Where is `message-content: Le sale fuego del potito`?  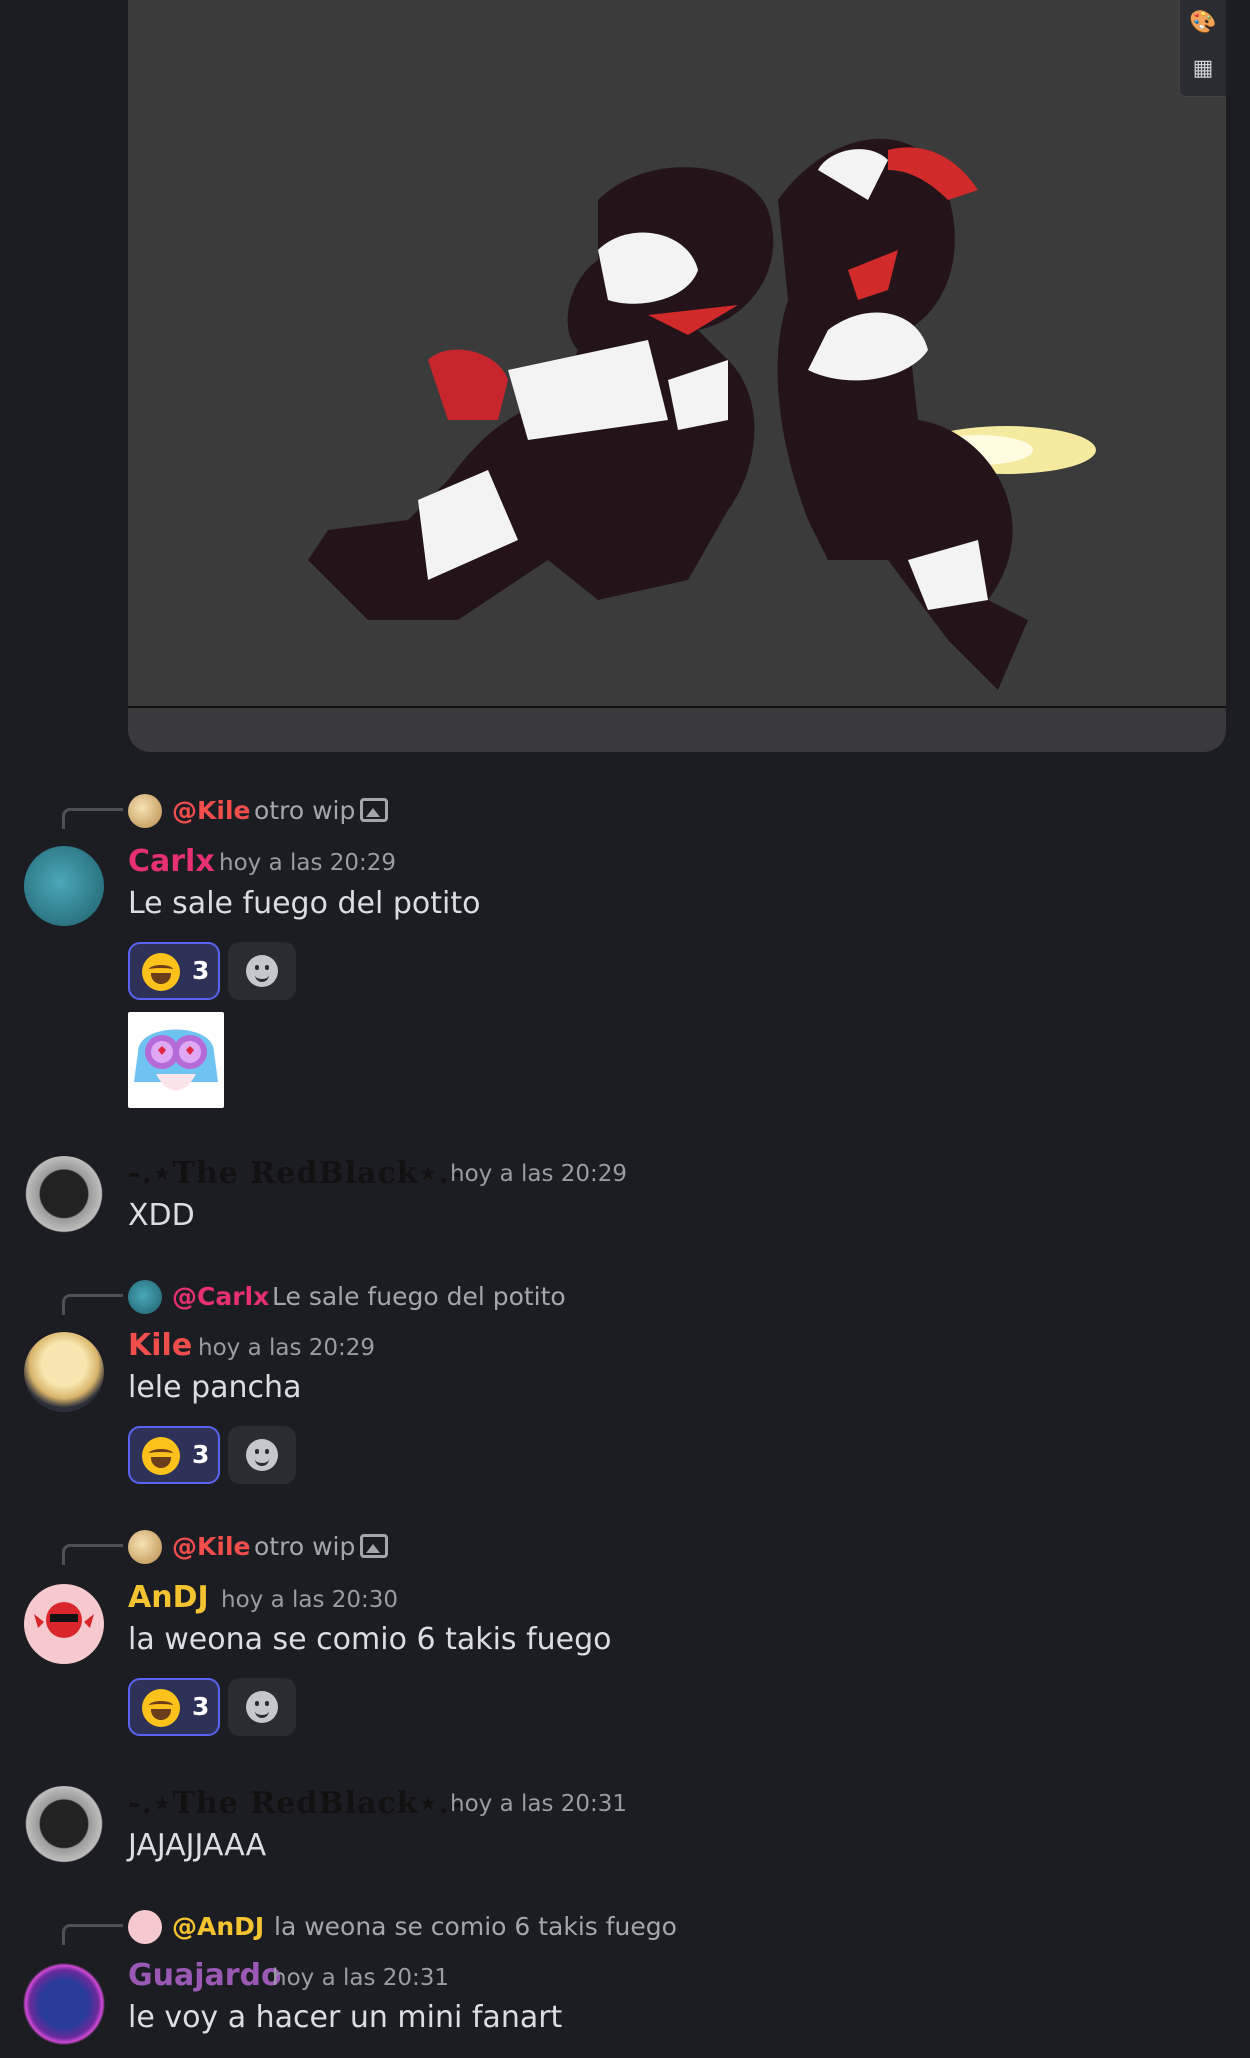
message-content: Le sale fuego del potito is located at coordinates (304, 903).